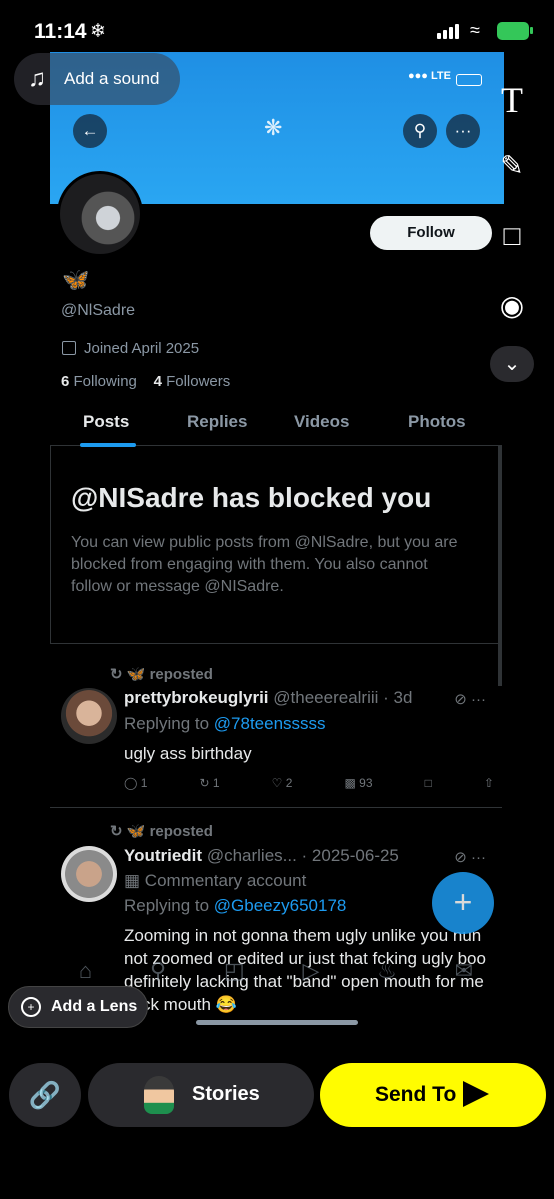 This screenshot has width=554, height=1199. What do you see at coordinates (31, 1007) in the screenshot?
I see `lens-icon: +` at bounding box center [31, 1007].